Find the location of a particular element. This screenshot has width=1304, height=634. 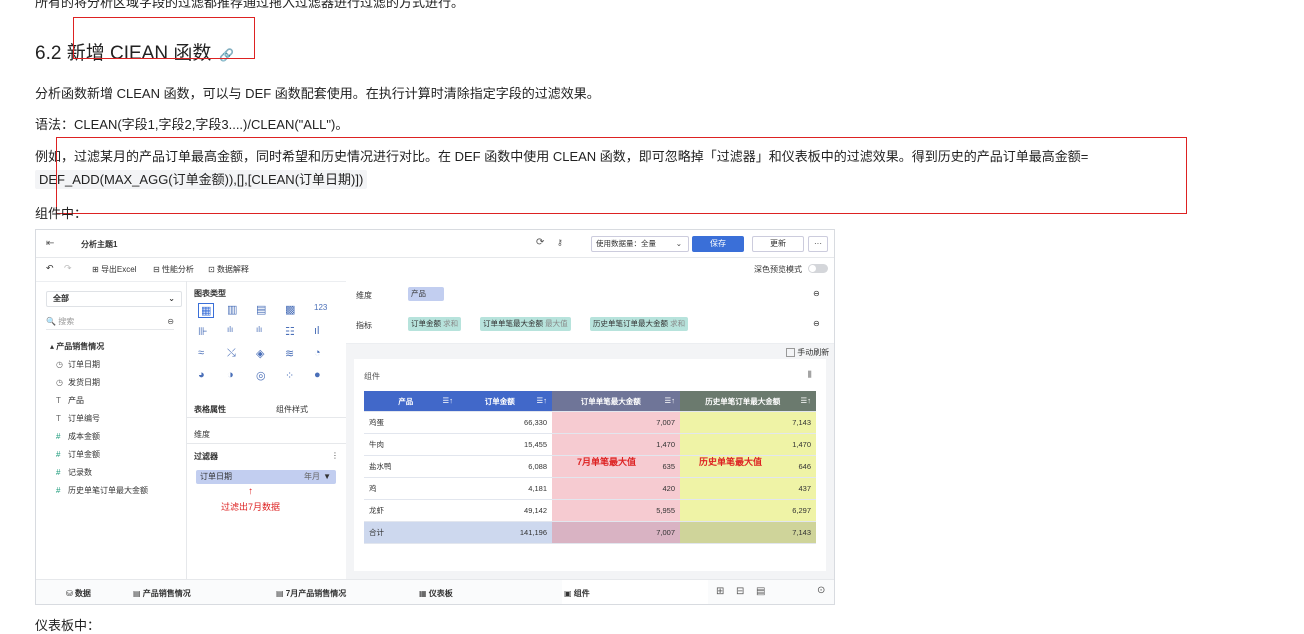

auto-refresh-checkbox: 手动刷新 is located at coordinates (807, 352).